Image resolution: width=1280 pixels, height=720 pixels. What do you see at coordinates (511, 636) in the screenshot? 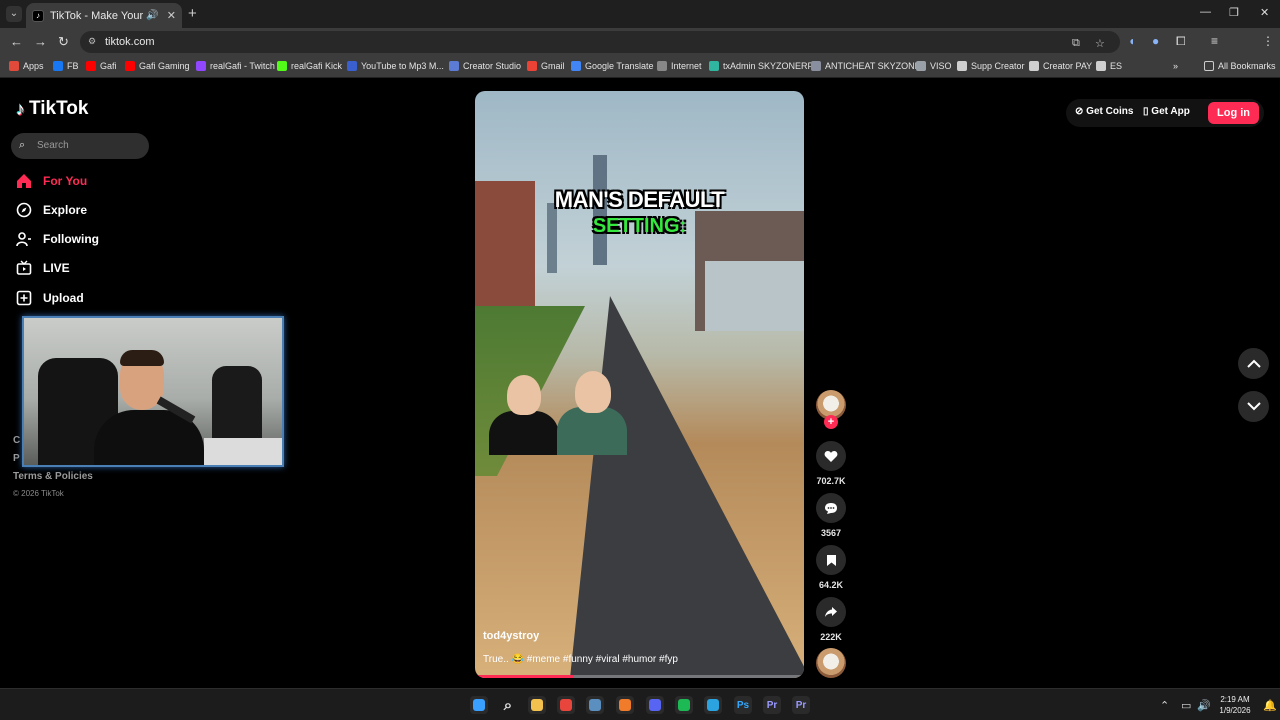
I see `video-author: tod4ystroy` at bounding box center [511, 636].